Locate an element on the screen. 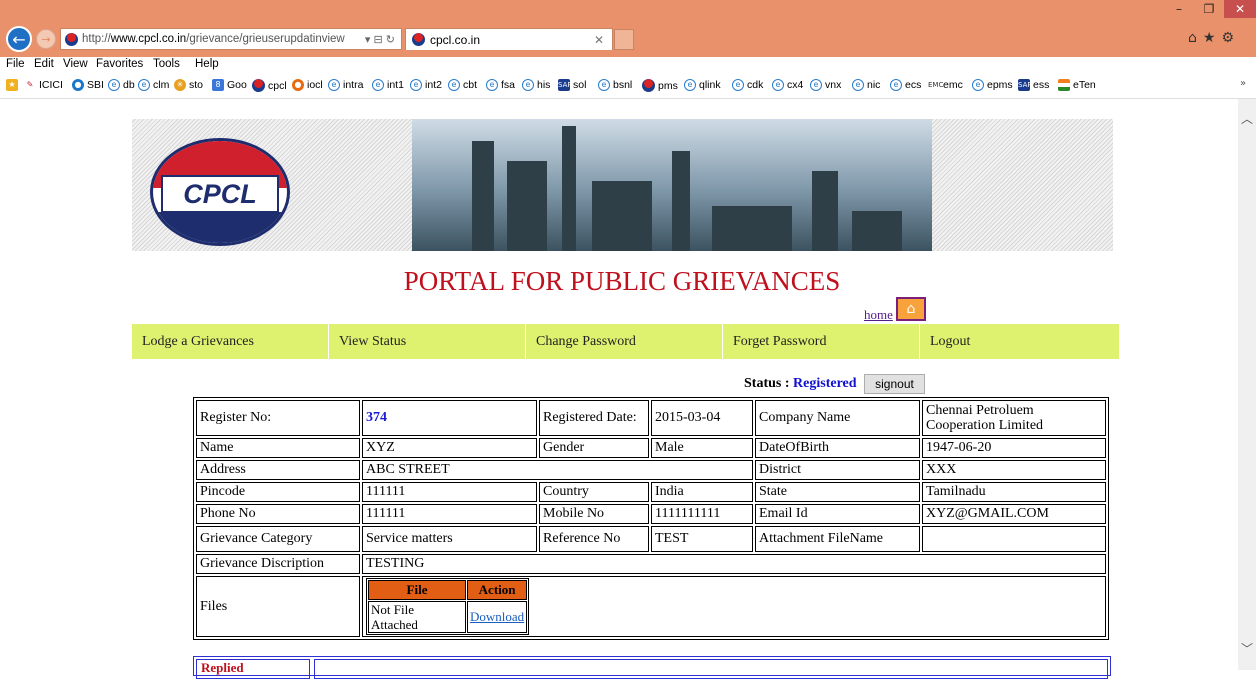 This screenshot has width=1256, height=679. fav-bsnl: e bsnl is located at coordinates (615, 85).